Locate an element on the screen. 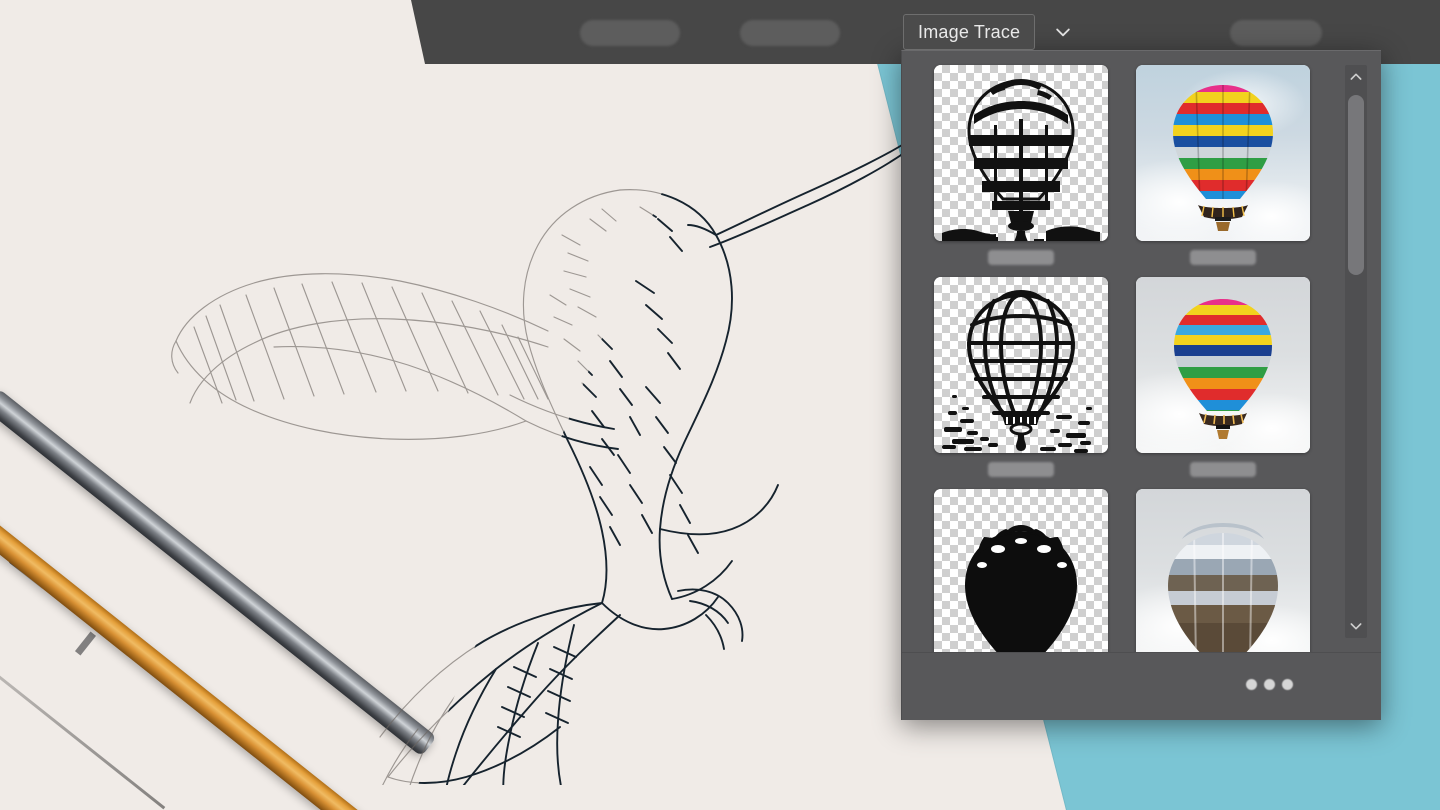 The width and height of the screenshot is (1440, 810). preset-thumbnail-posterized-color is located at coordinates (1223, 365).